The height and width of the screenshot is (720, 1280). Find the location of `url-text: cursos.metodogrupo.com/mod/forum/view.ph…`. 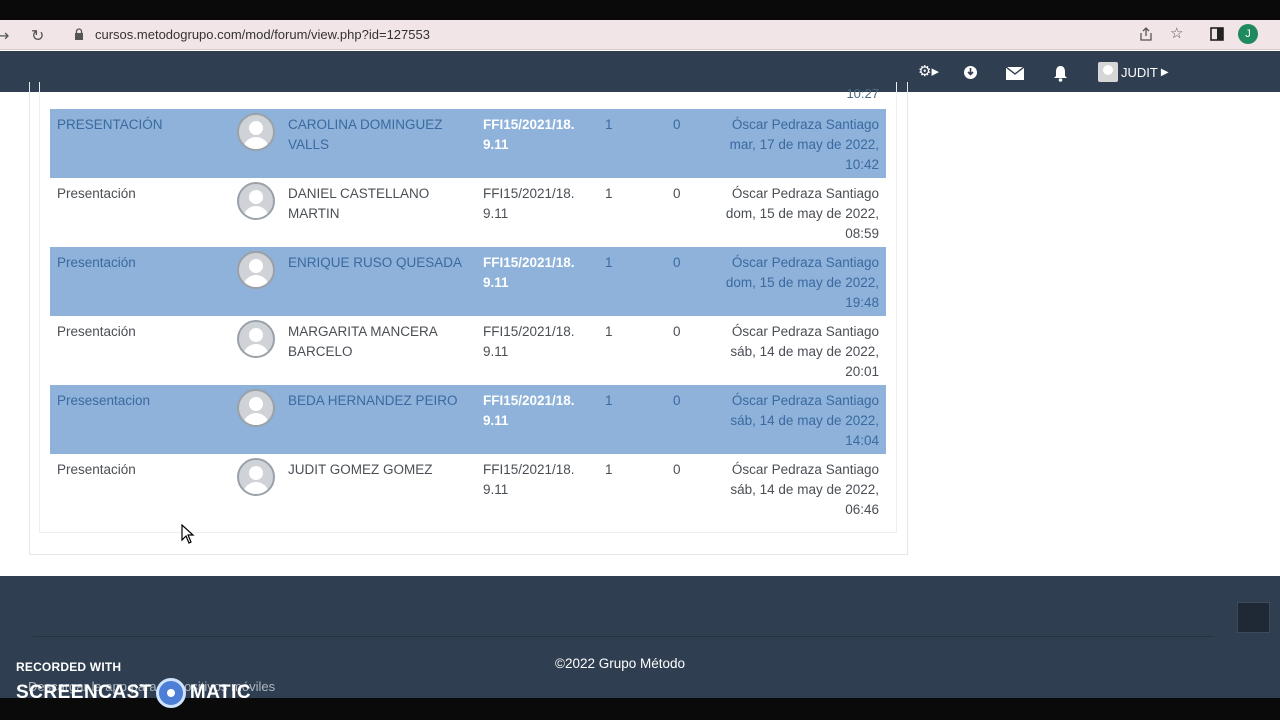

url-text: cursos.metodogrupo.com/mod/forum/view.ph… is located at coordinates (262, 34).